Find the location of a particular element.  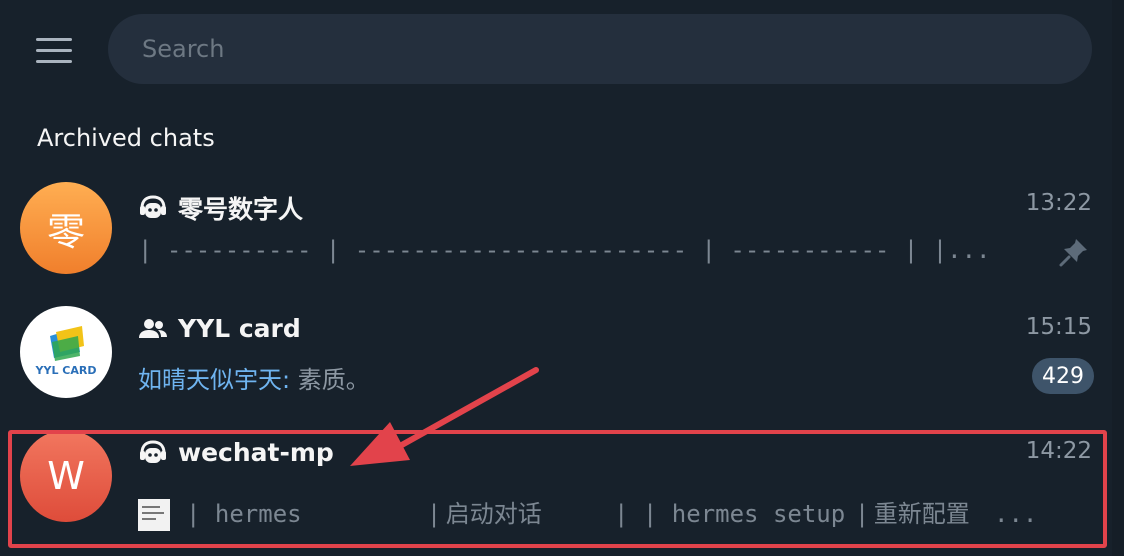

search-input is located at coordinates (600, 49).